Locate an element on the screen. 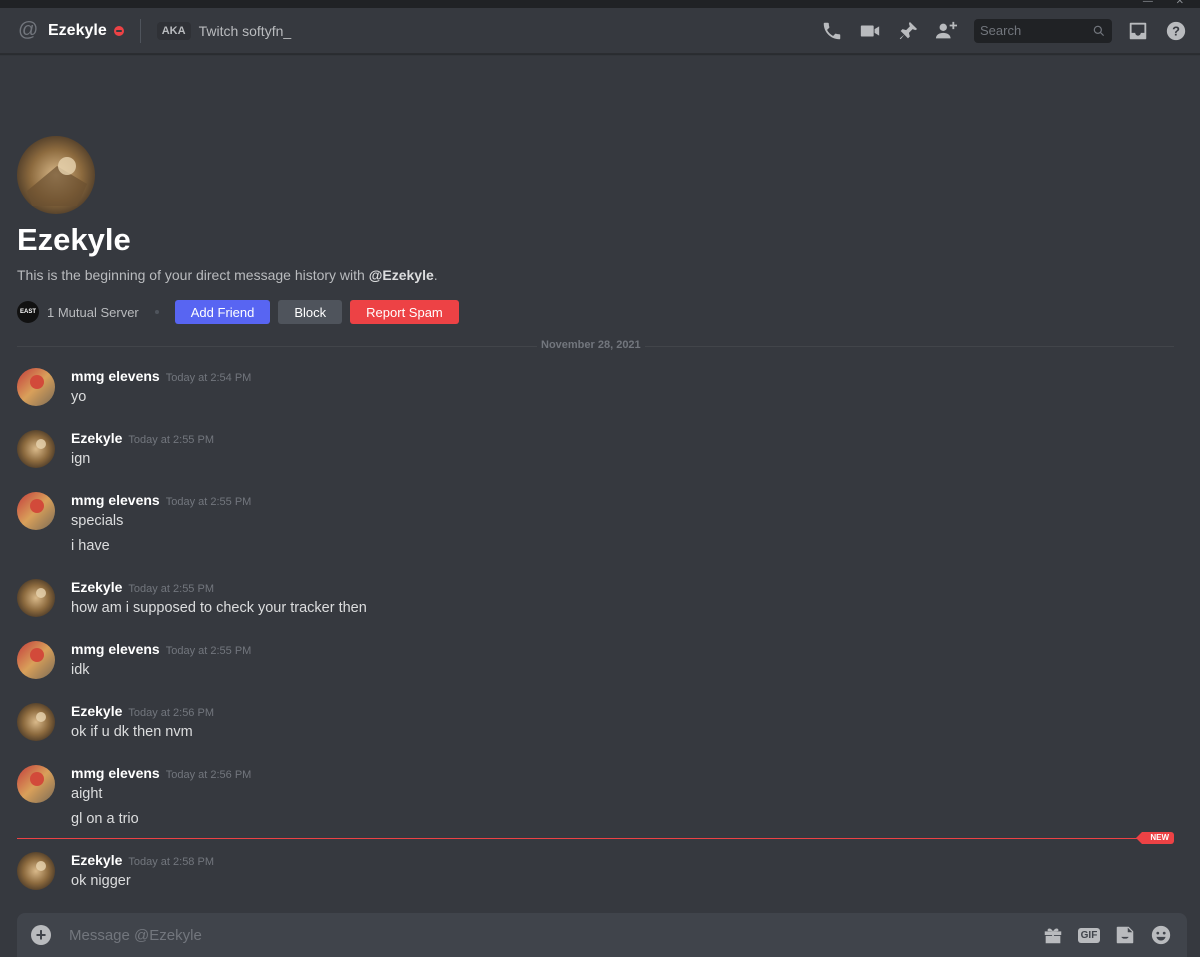 This screenshot has height=957, width=1200. message-input is located at coordinates (549, 935).